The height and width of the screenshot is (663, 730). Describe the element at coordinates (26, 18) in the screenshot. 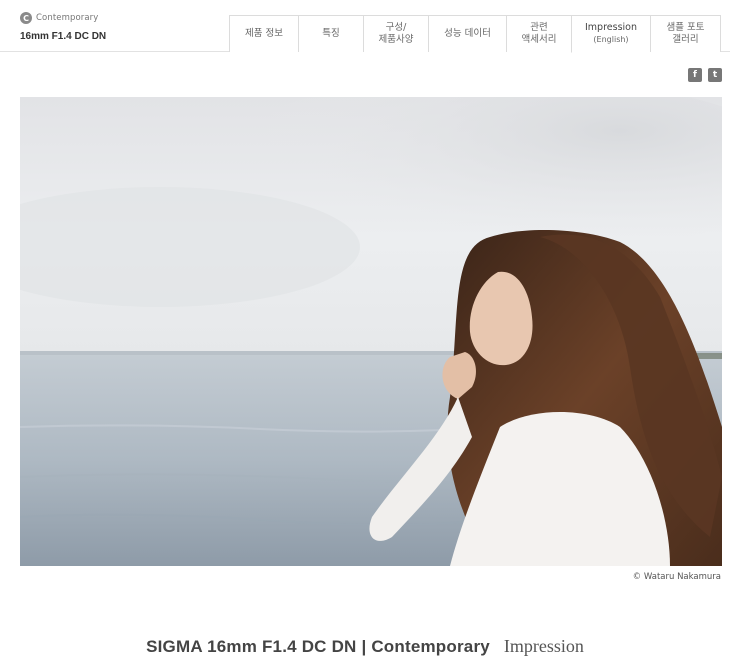

I see `contemporary-badge-icon: C` at that location.